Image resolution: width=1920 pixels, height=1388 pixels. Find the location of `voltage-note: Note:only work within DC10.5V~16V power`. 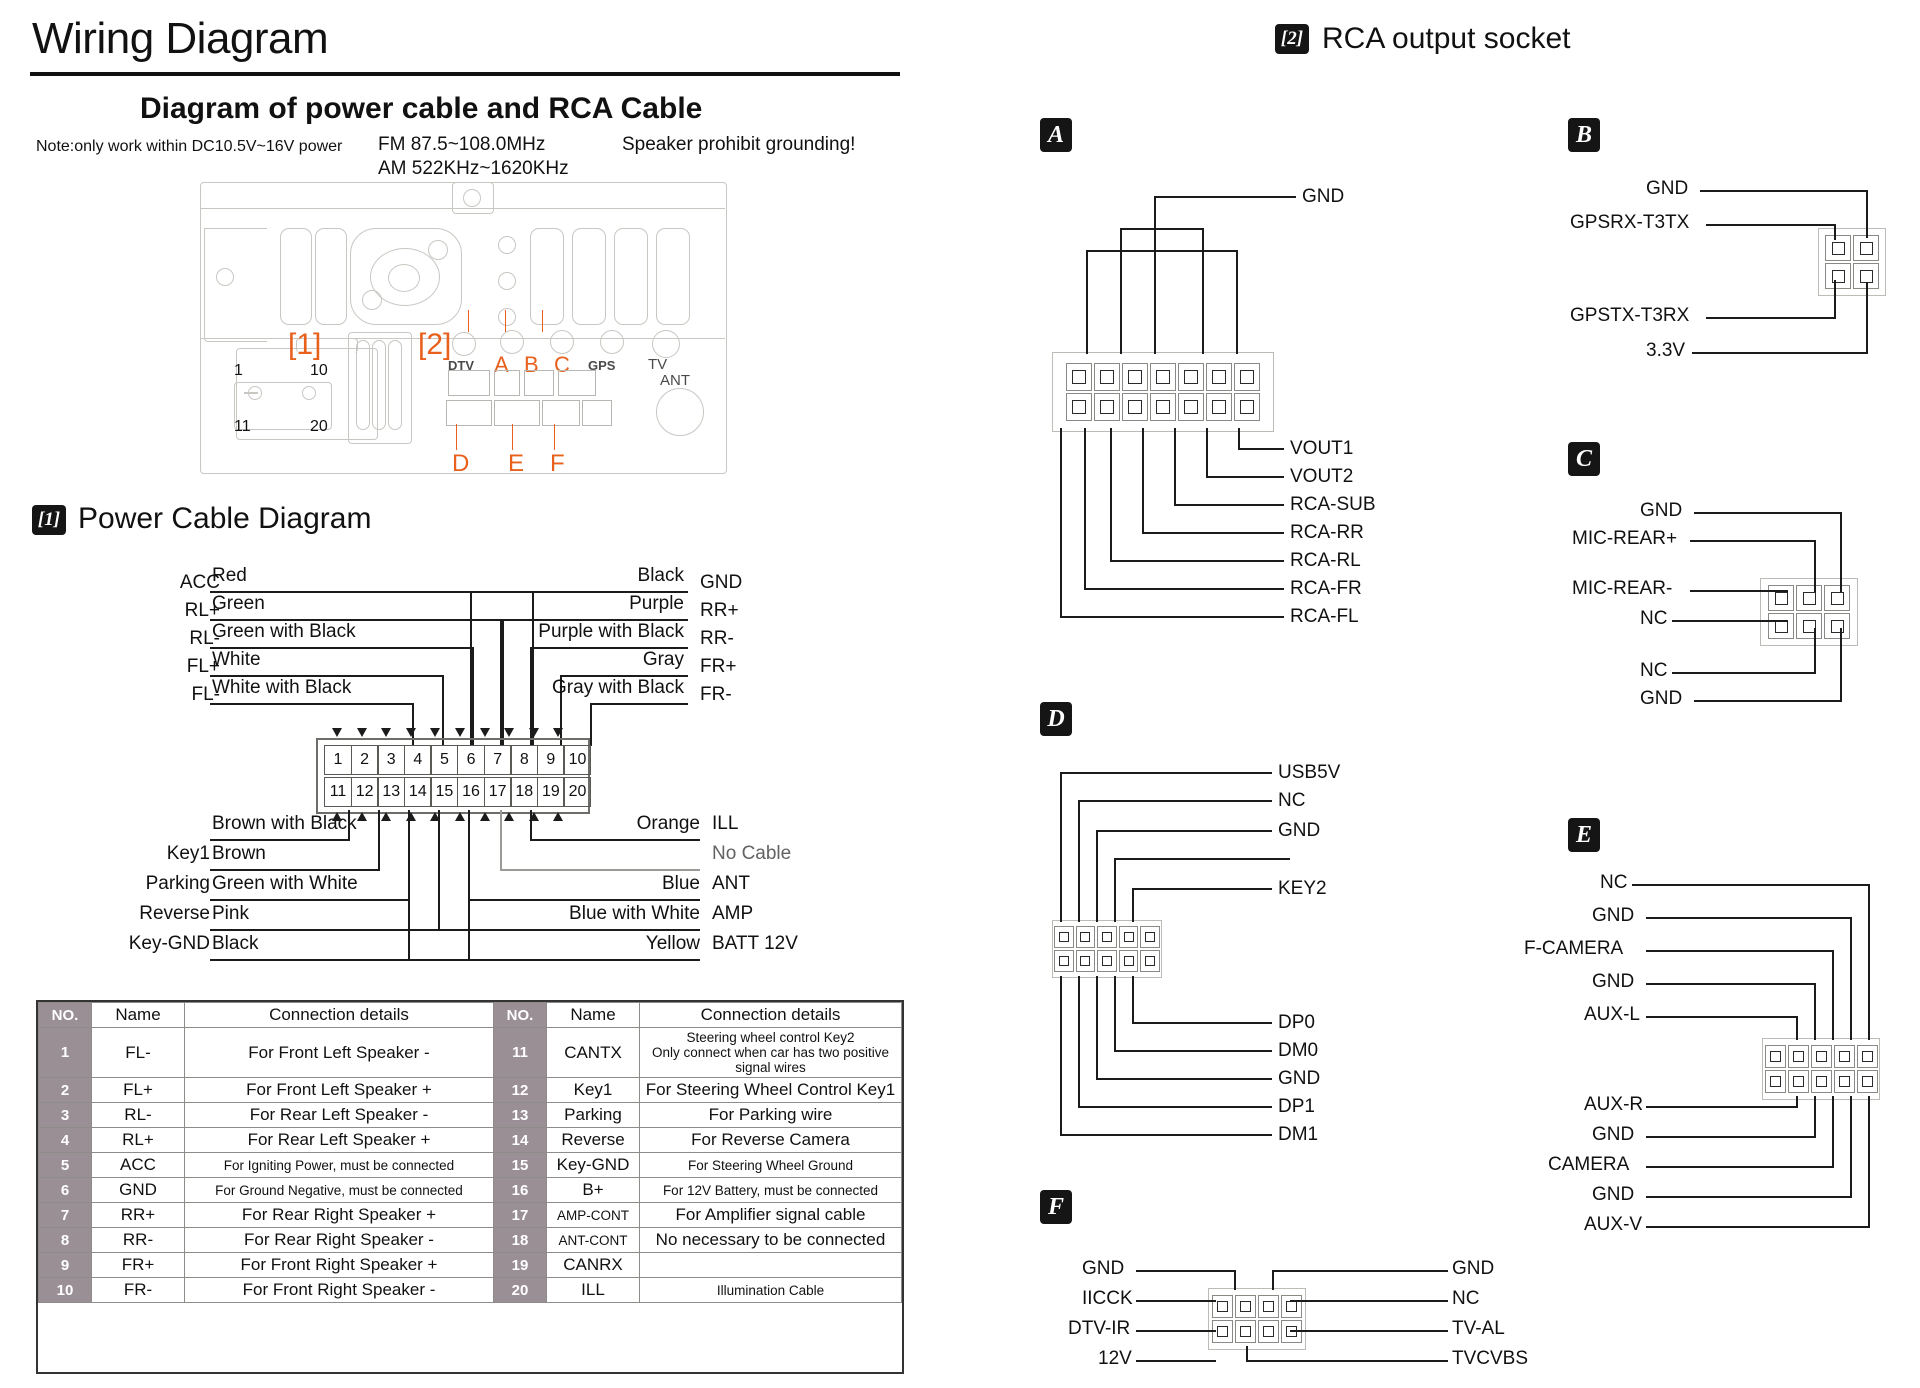

voltage-note: Note:only work within DC10.5V~16V power is located at coordinates (189, 146).